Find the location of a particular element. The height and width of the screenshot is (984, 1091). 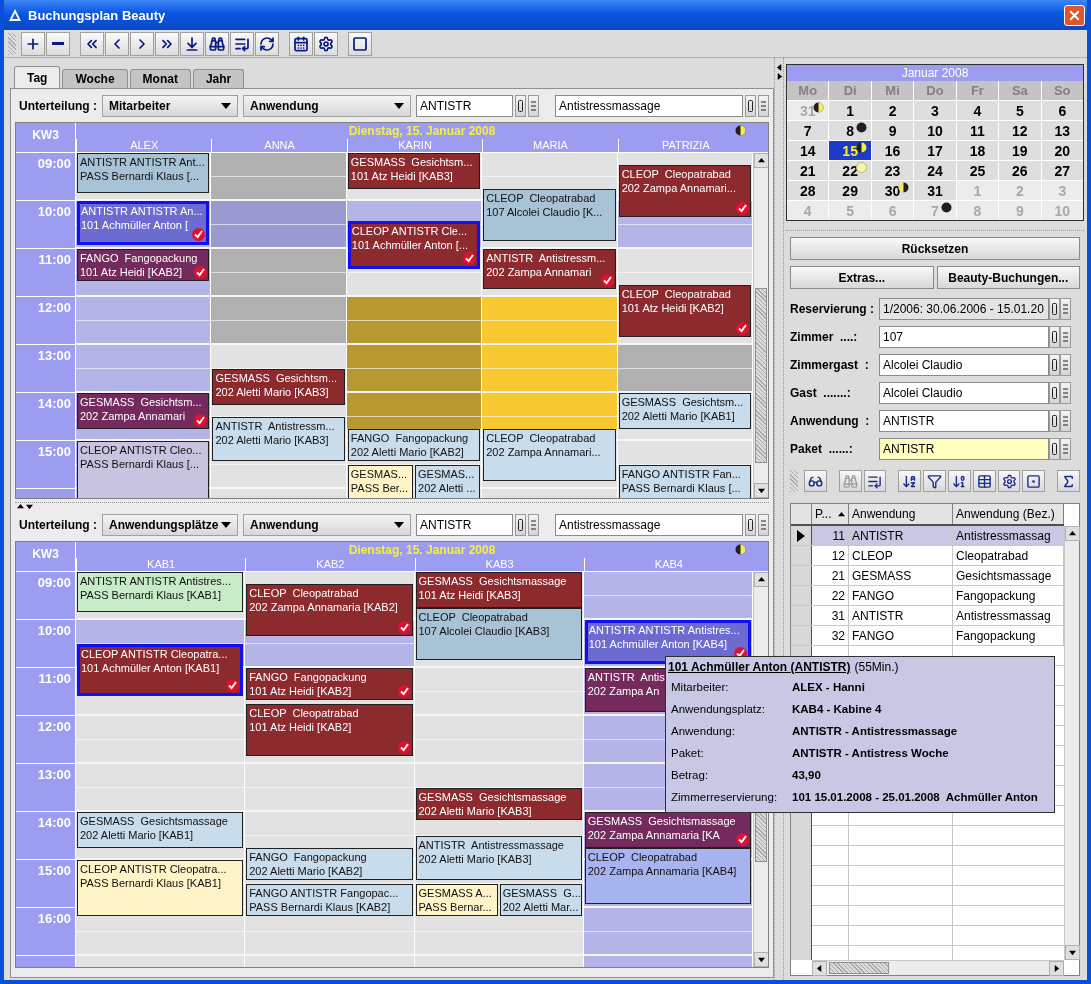

booking-guest: 101 Achmüller Anton [KAB4] is located at coordinates (657, 644).